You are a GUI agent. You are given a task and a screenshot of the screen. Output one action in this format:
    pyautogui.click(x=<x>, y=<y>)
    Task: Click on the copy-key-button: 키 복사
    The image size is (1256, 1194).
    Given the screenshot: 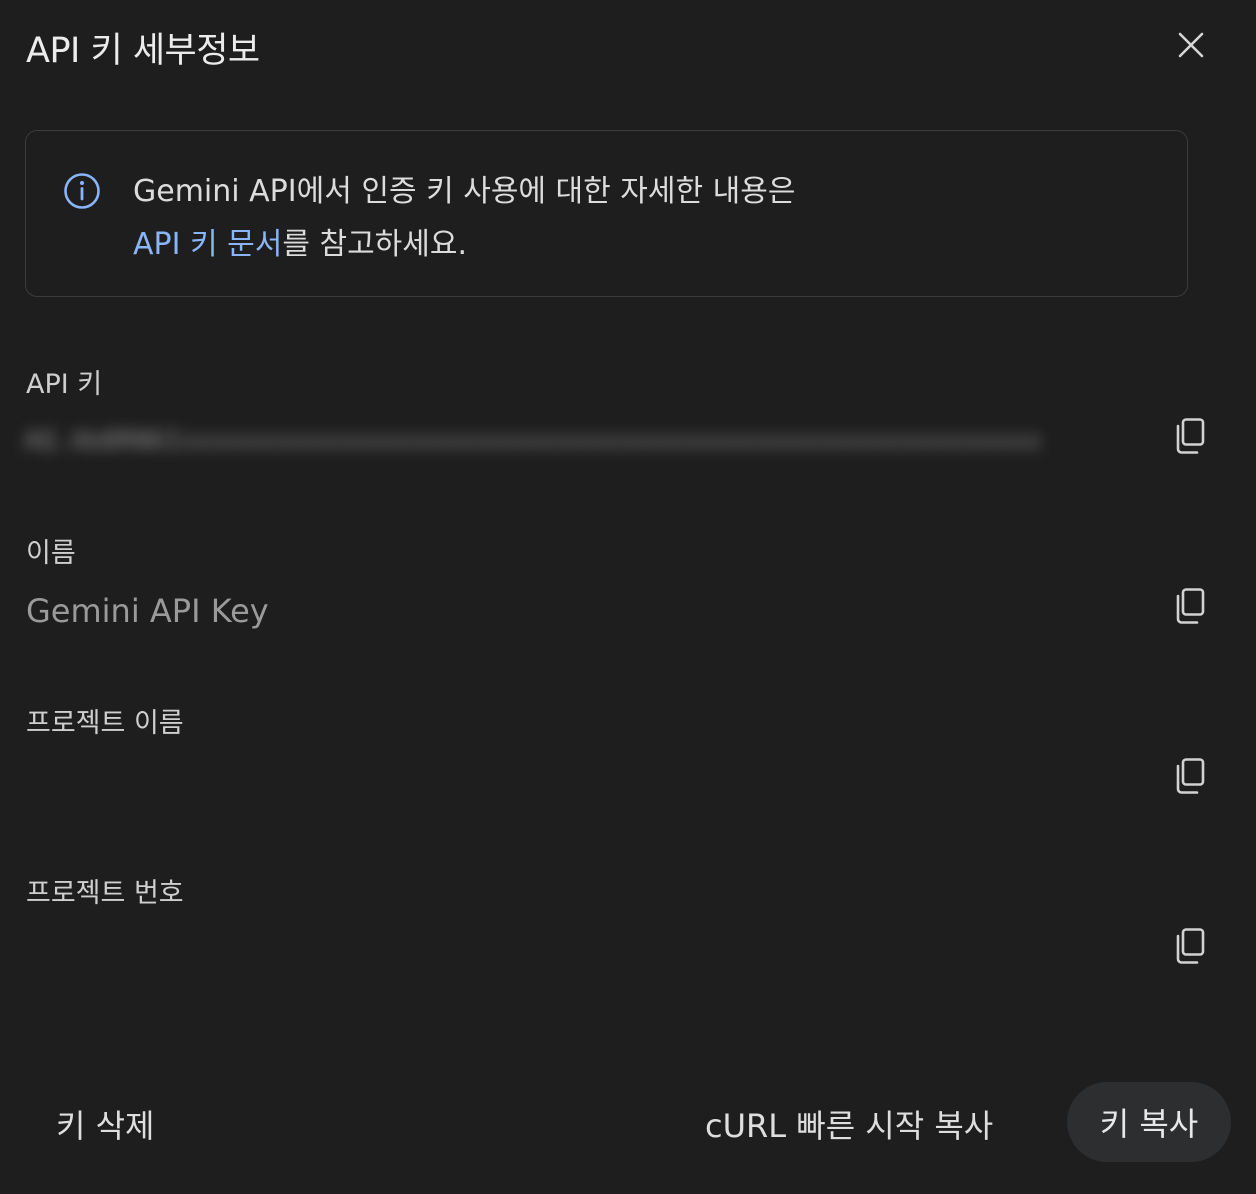 What is the action you would take?
    pyautogui.click(x=1149, y=1122)
    